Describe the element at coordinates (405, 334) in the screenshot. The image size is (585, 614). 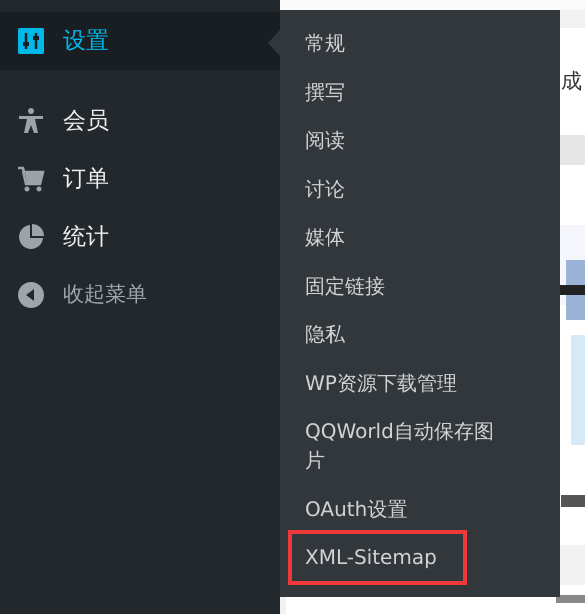
I see `submenu-item: 隐私` at that location.